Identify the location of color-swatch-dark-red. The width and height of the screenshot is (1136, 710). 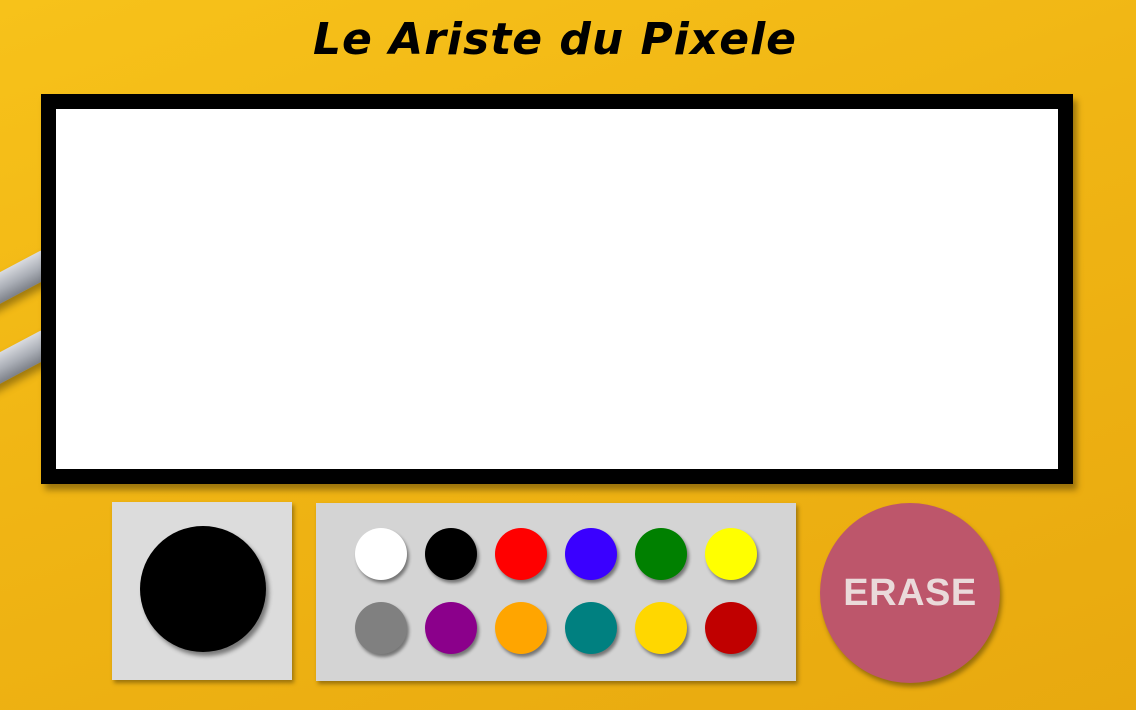
(731, 628).